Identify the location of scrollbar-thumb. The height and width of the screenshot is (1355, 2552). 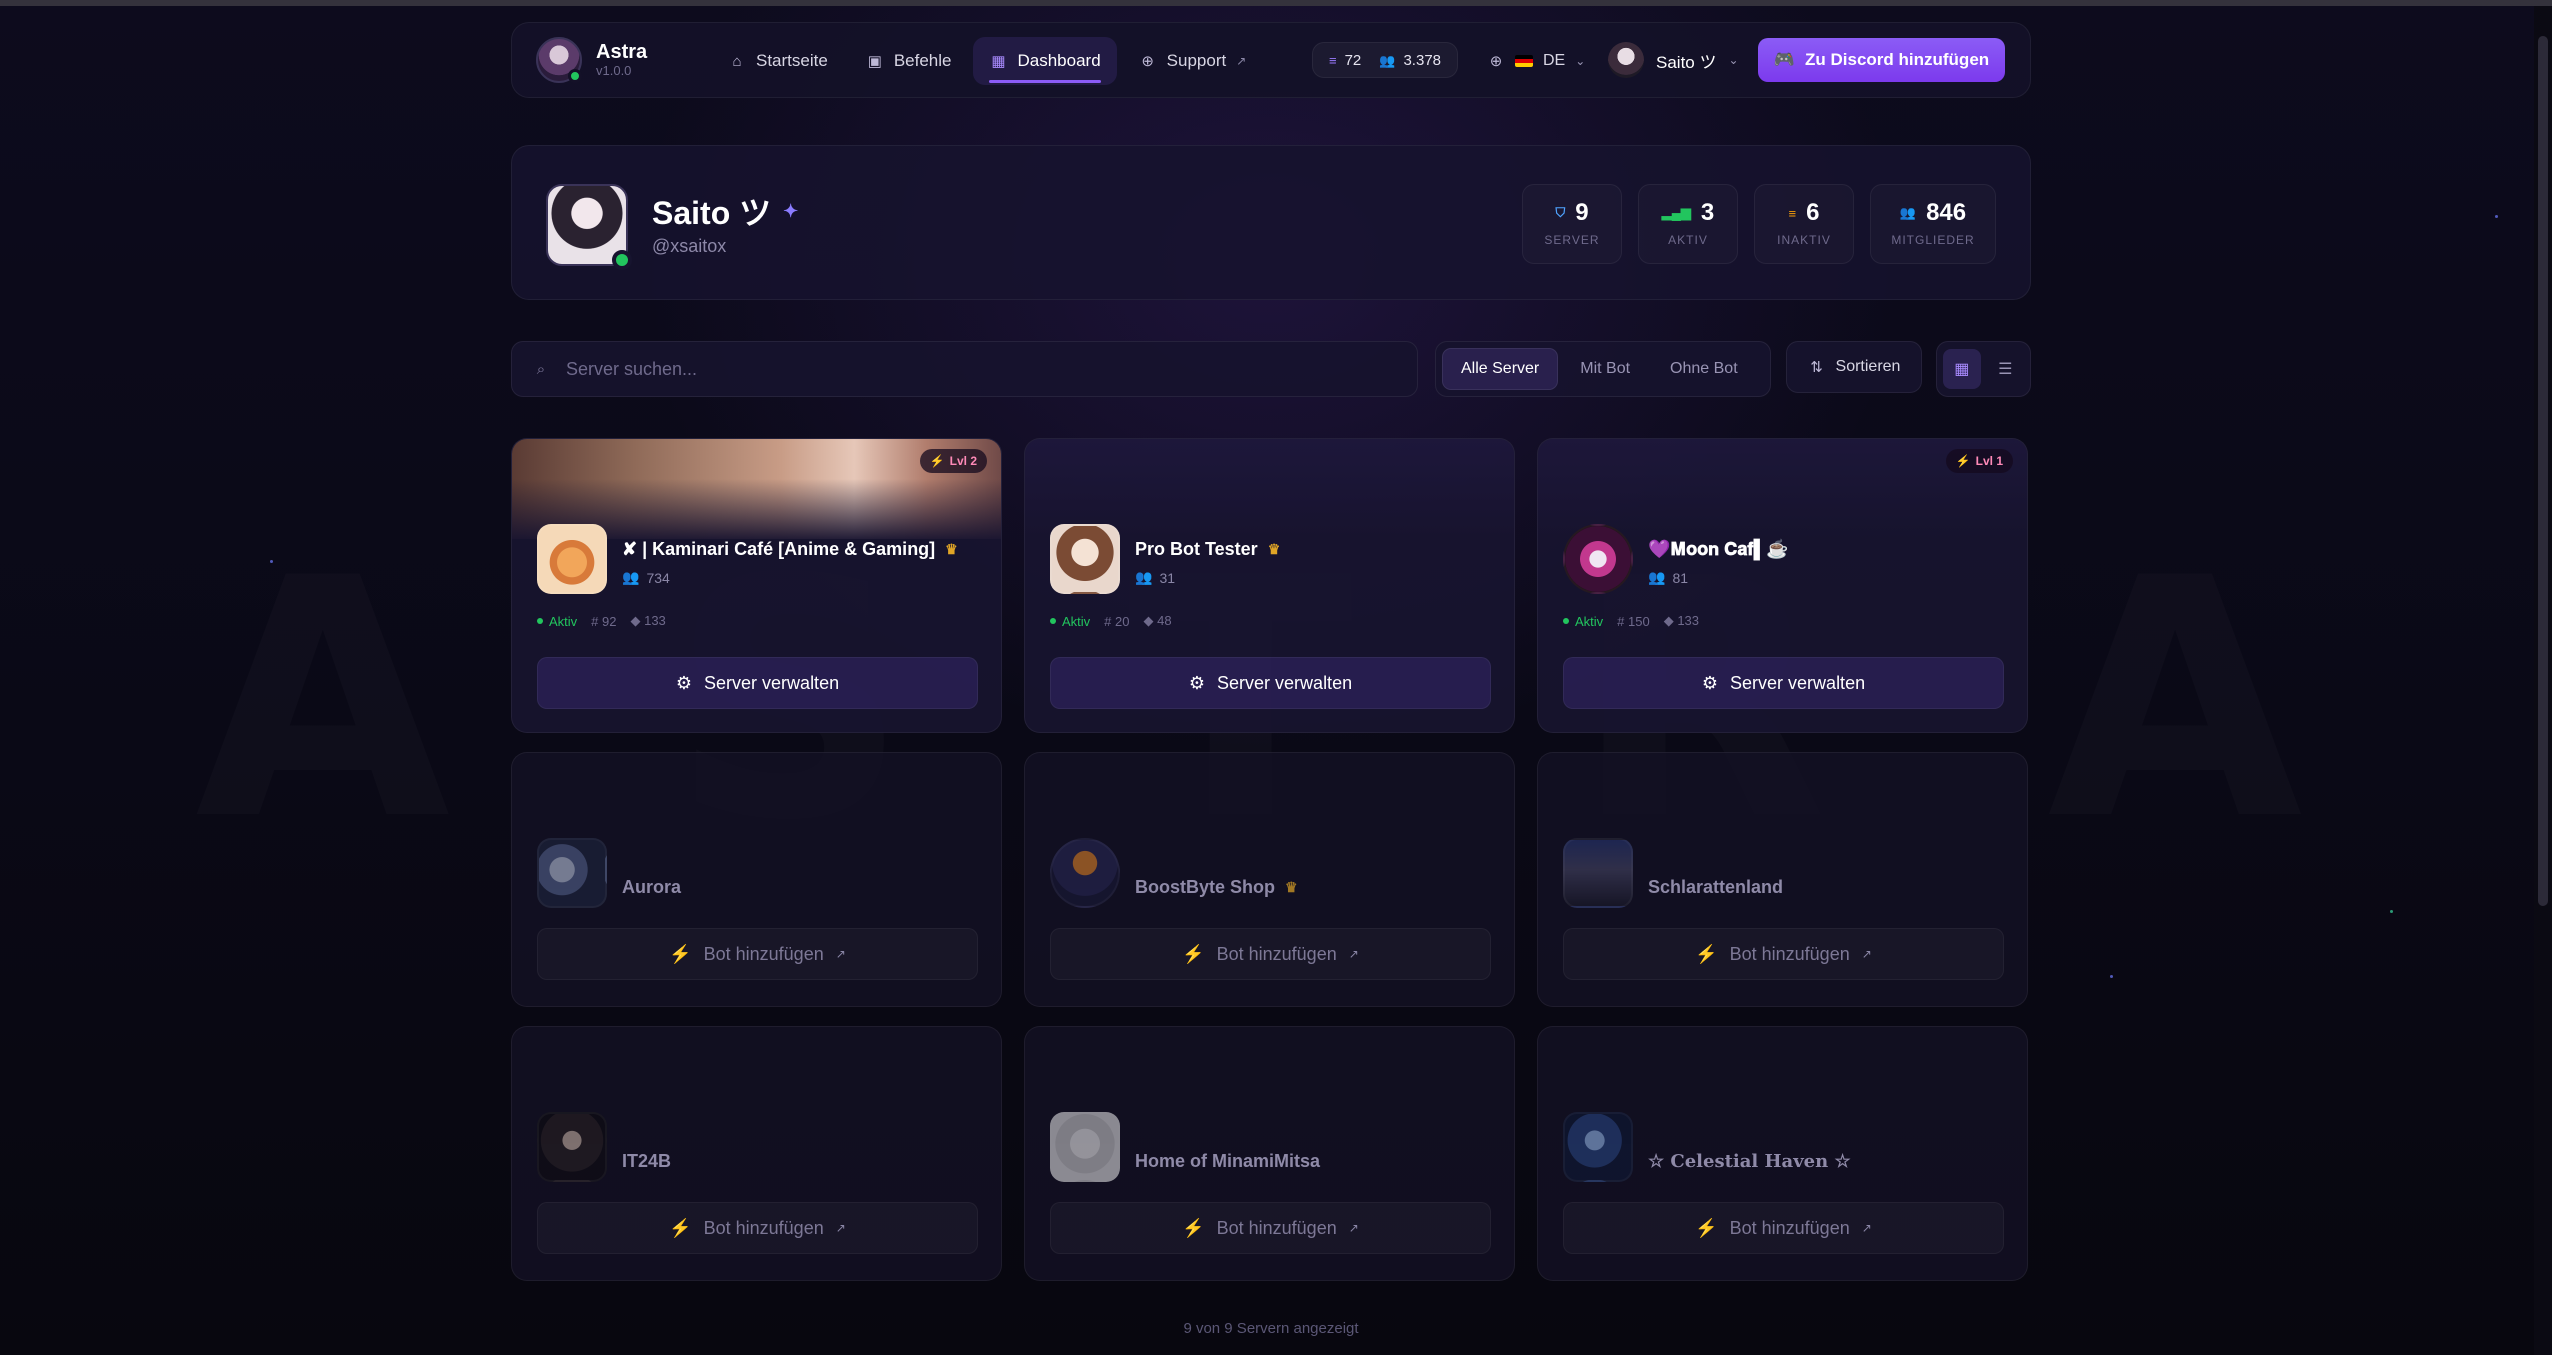
(2543, 471).